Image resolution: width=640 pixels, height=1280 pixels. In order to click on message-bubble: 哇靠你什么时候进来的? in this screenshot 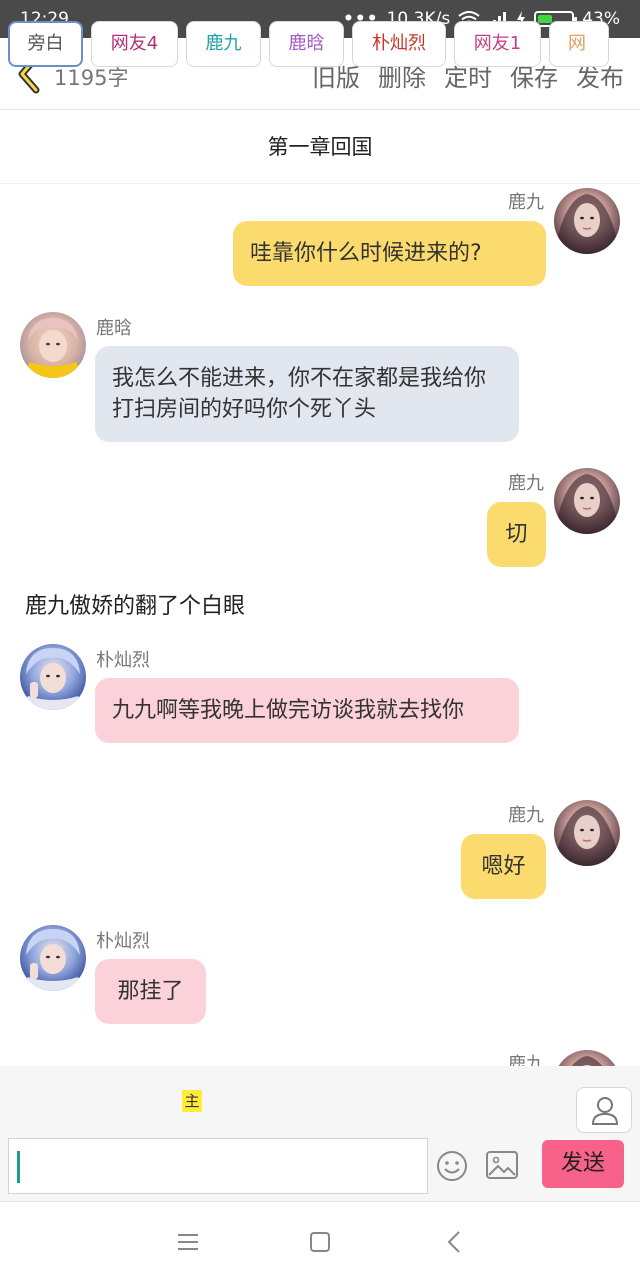, I will do `click(389, 253)`.